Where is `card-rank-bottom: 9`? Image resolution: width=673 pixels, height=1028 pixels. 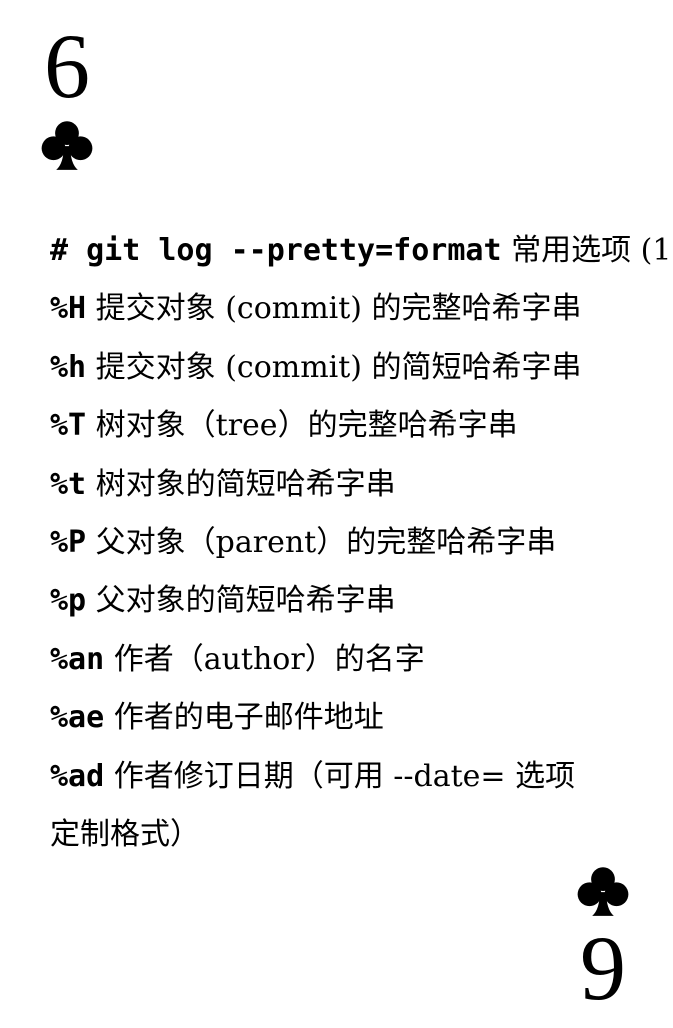 card-rank-bottom: 9 is located at coordinates (603, 968).